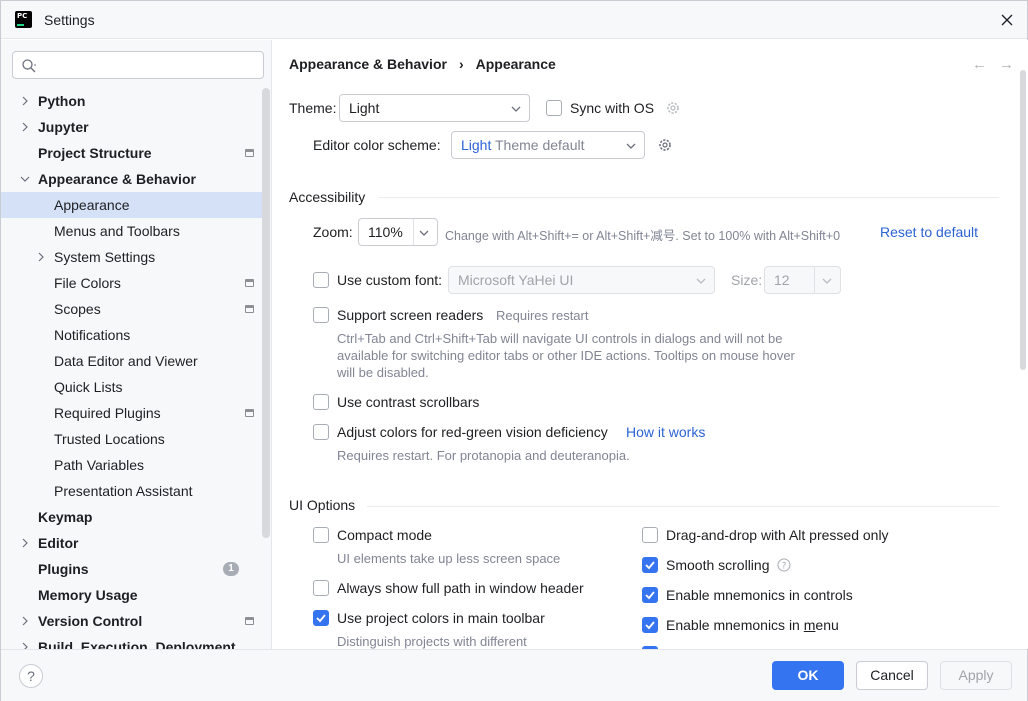 The height and width of the screenshot is (701, 1028). Describe the element at coordinates (321, 280) in the screenshot. I see `custom-font-checkbox` at that location.